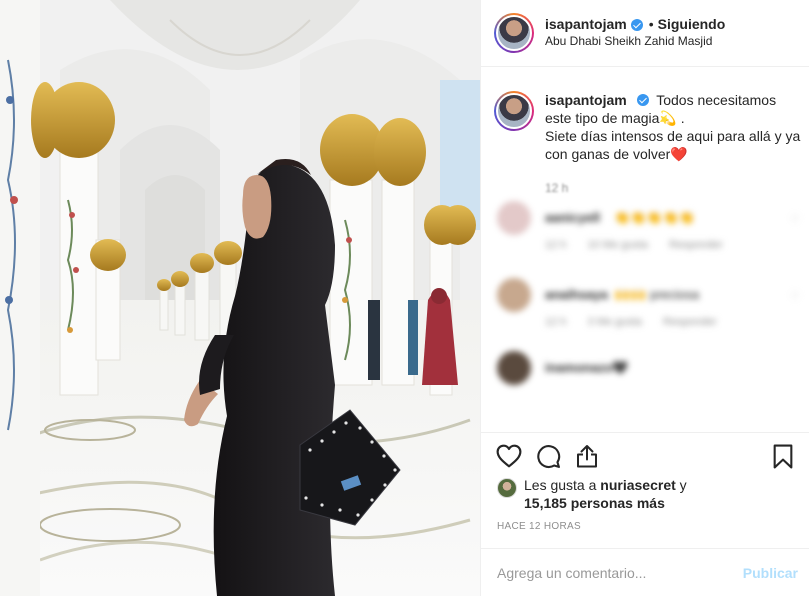 The height and width of the screenshot is (596, 809). I want to click on comment-input, so click(620, 573).